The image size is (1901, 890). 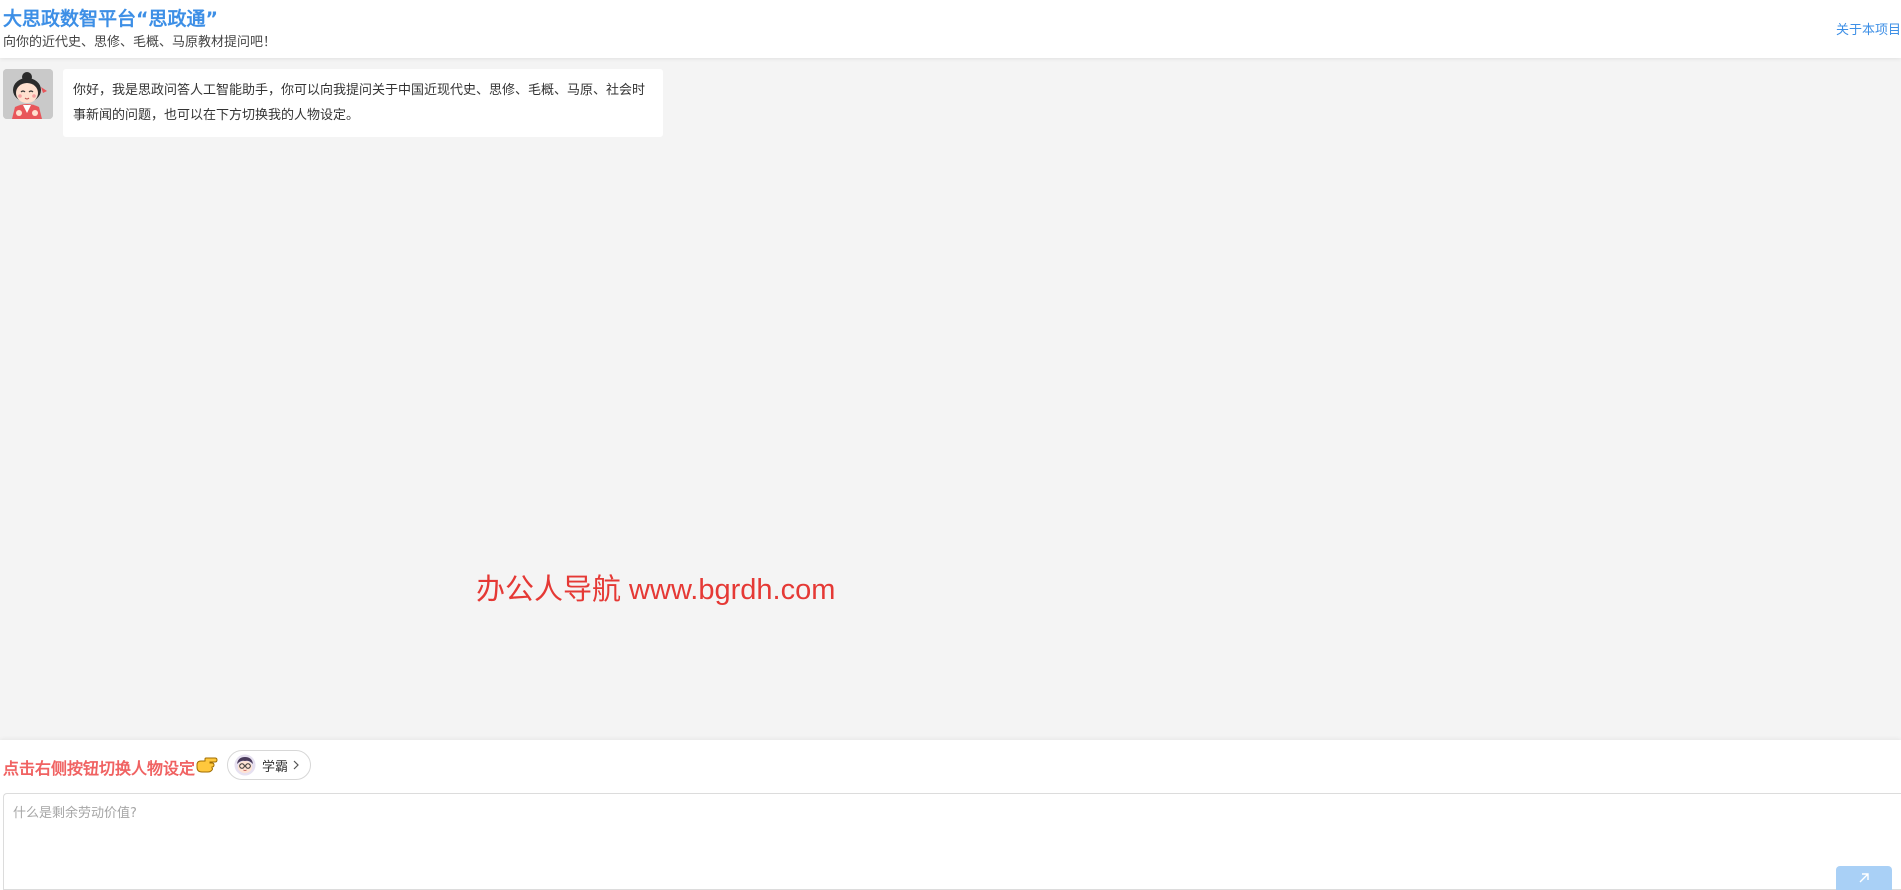 I want to click on chevron-right-icon, so click(x=296, y=765).